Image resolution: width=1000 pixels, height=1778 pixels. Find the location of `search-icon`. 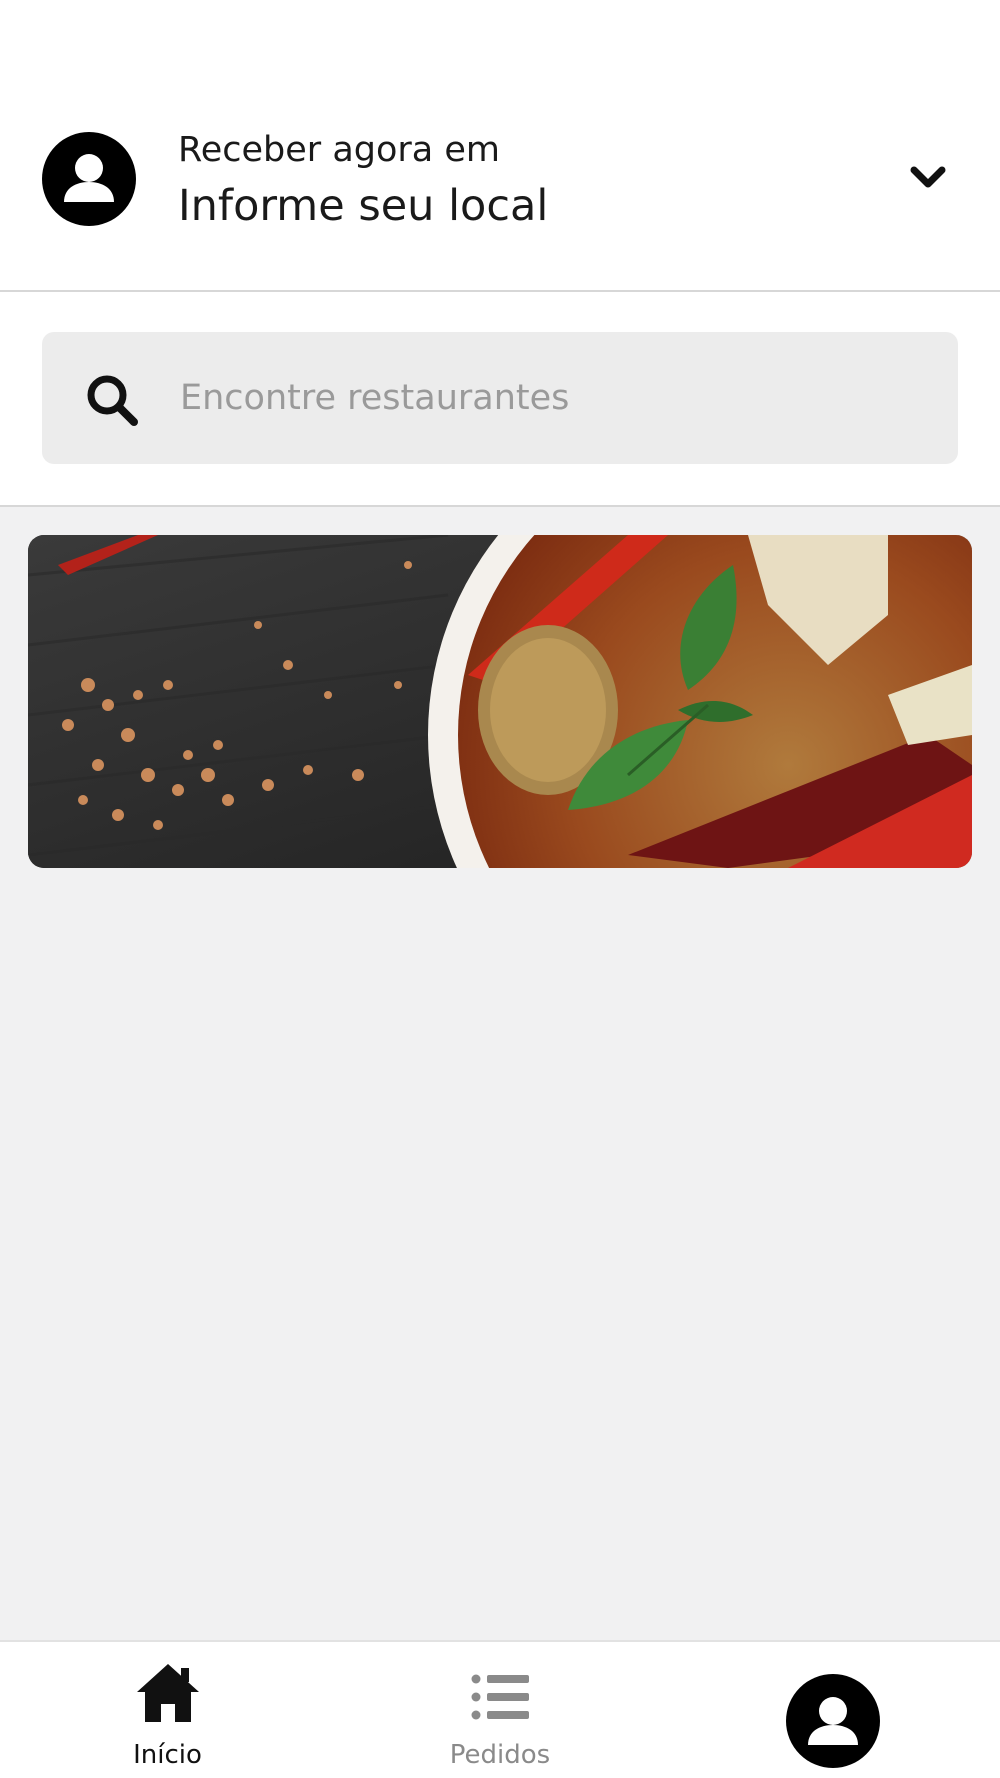

search-icon is located at coordinates (112, 400).